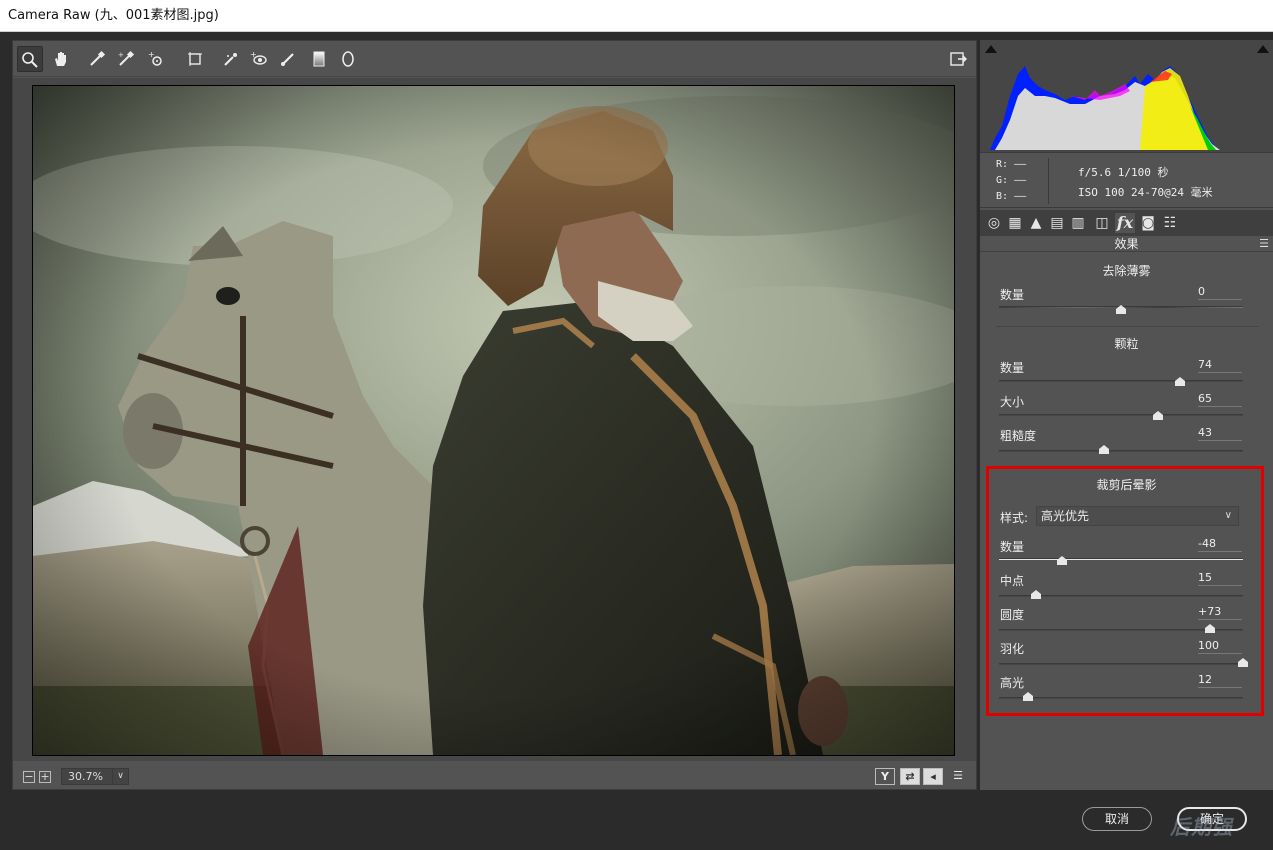 Image resolution: width=1273 pixels, height=850 pixels. What do you see at coordinates (1002, 180) in the screenshot?
I see `green-readout-label: G:` at bounding box center [1002, 180].